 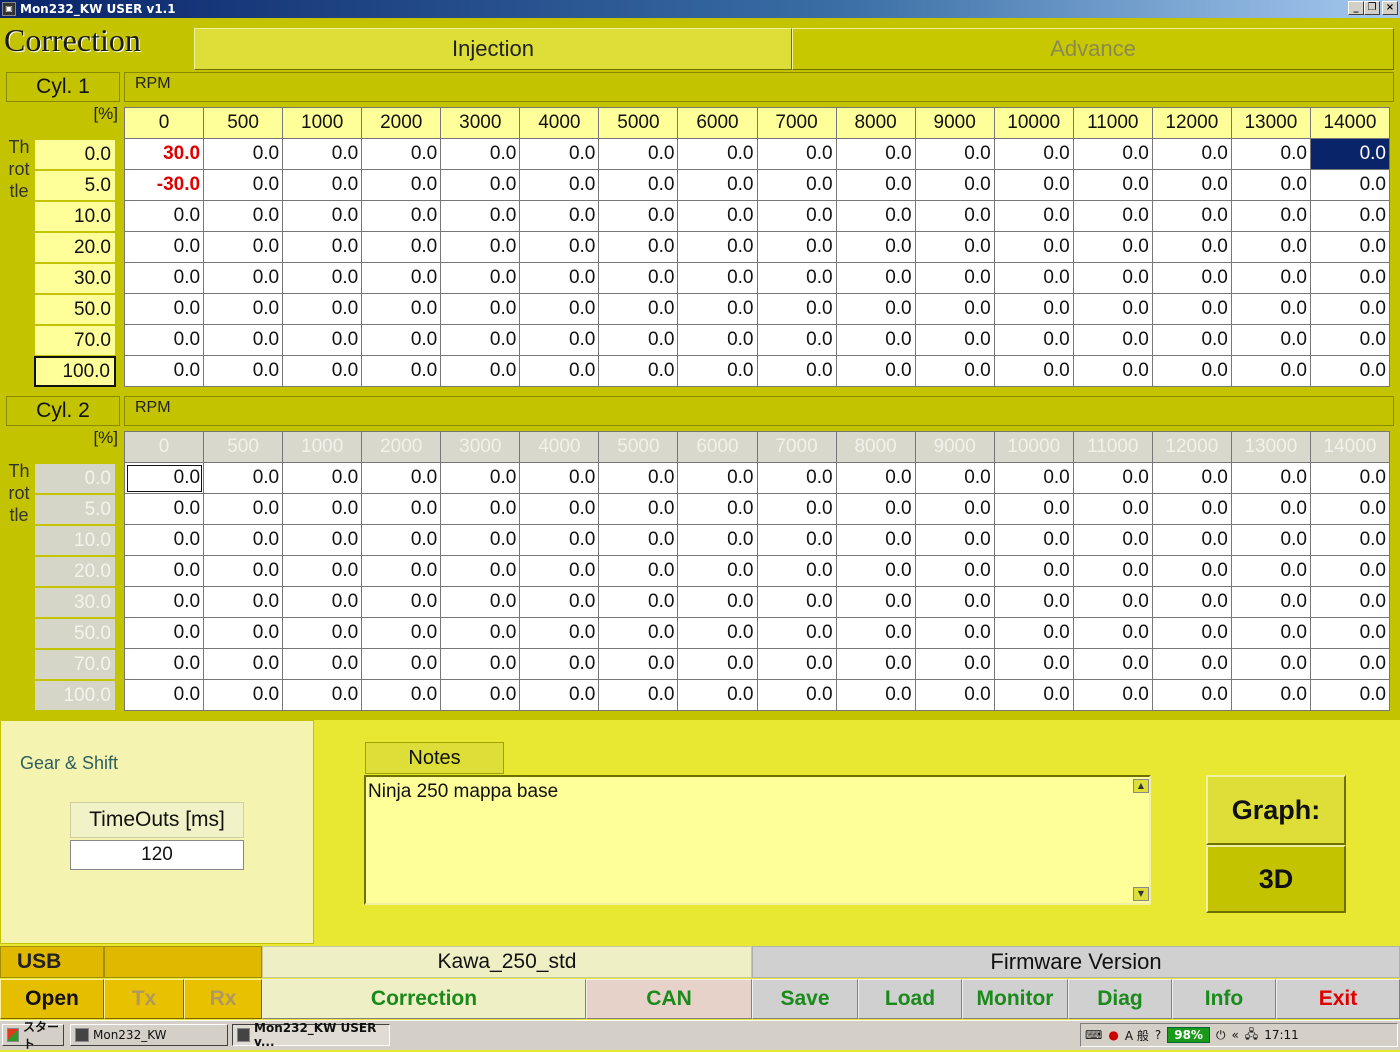 I want to click on throttle-row-header: 30.0, so click(x=75, y=278).